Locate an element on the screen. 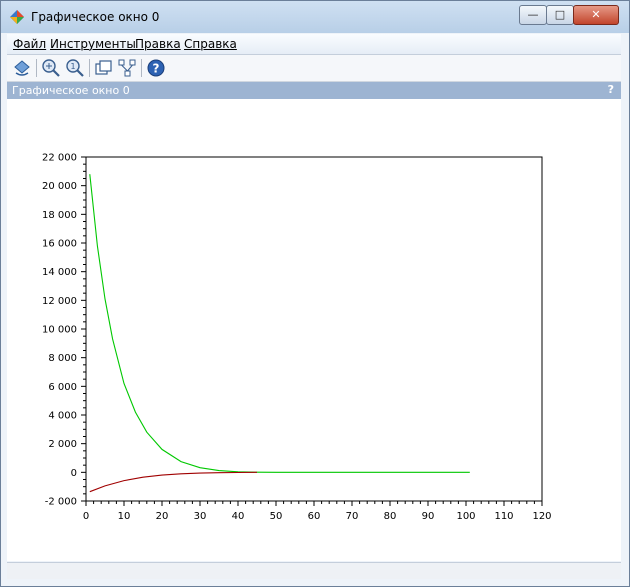 The image size is (630, 587). maximize-button: □ is located at coordinates (560, 15).